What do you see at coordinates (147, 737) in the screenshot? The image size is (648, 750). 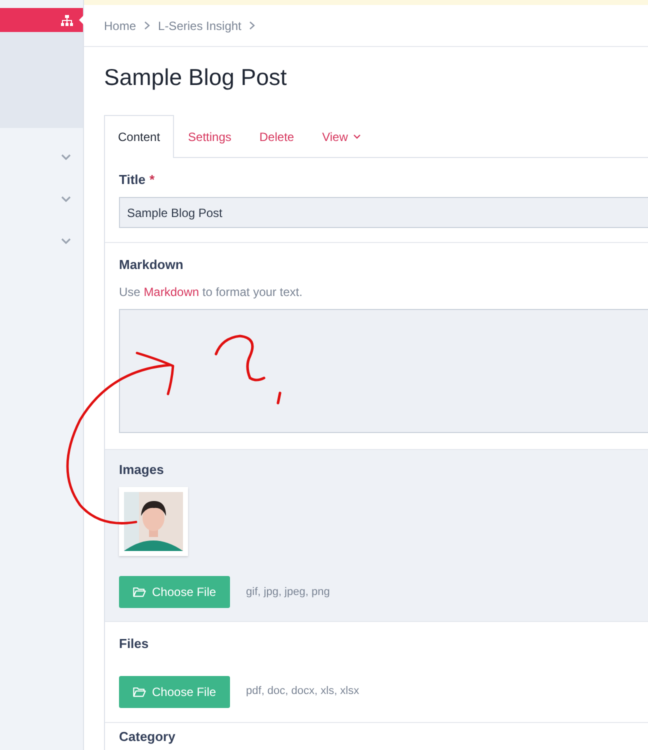 I see `field-label: Category` at bounding box center [147, 737].